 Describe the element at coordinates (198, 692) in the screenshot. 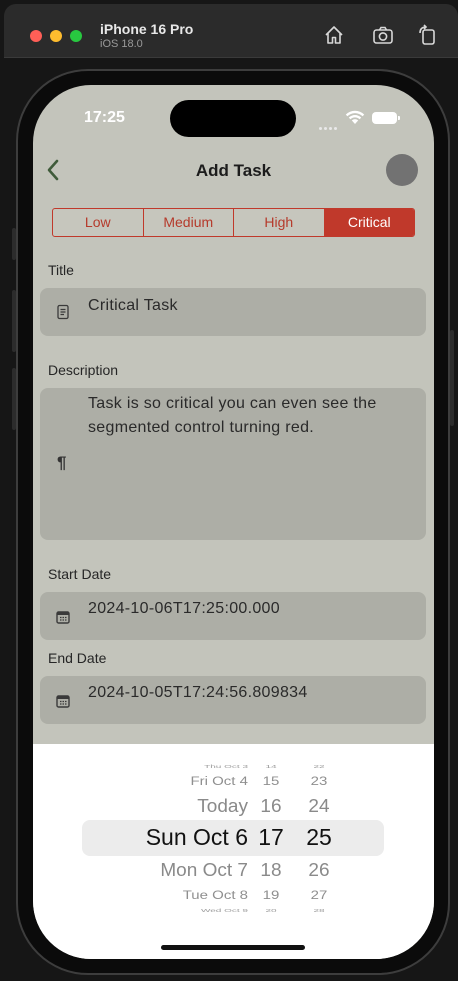

I see `end-date-value: 2024-10-05T17:24:56.809834` at that location.